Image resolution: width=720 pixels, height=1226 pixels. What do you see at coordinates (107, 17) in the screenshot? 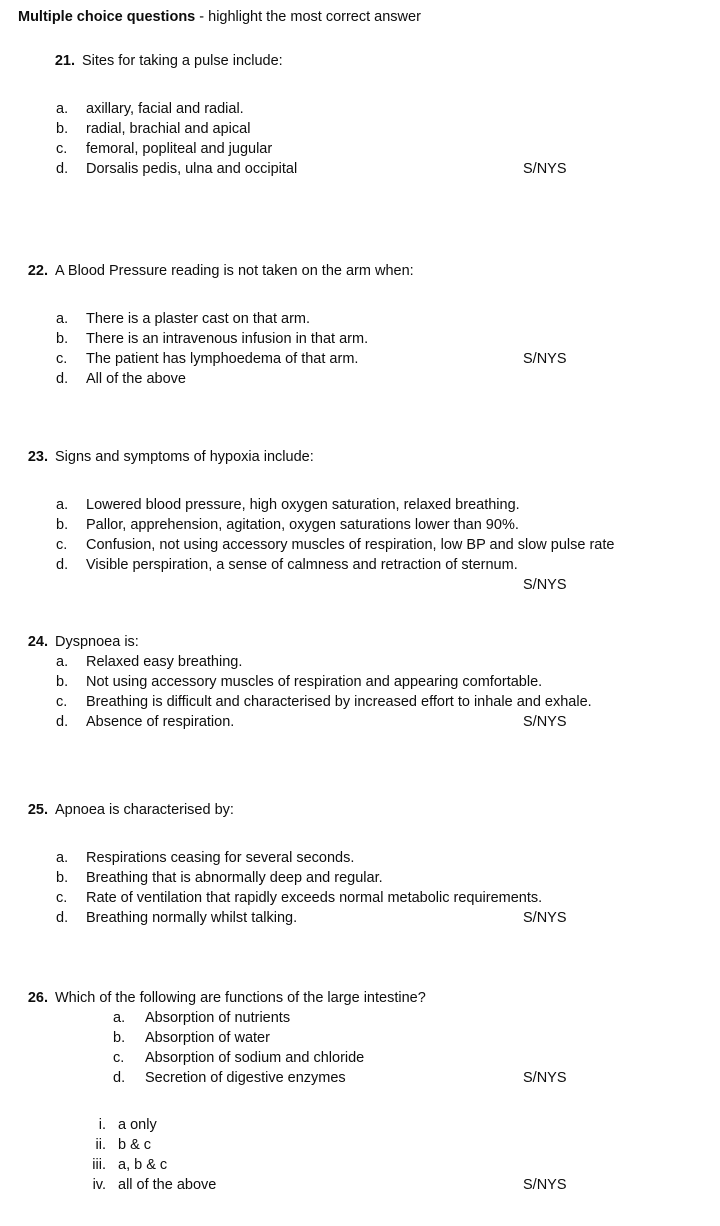
I see `page-title-bold: Multiple choice questions` at bounding box center [107, 17].